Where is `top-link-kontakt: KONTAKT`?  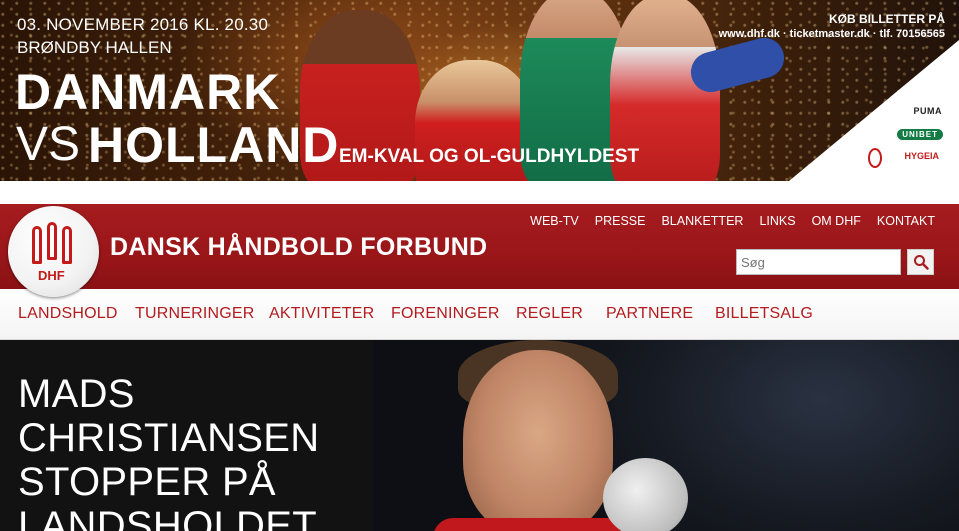 top-link-kontakt: KONTAKT is located at coordinates (906, 221).